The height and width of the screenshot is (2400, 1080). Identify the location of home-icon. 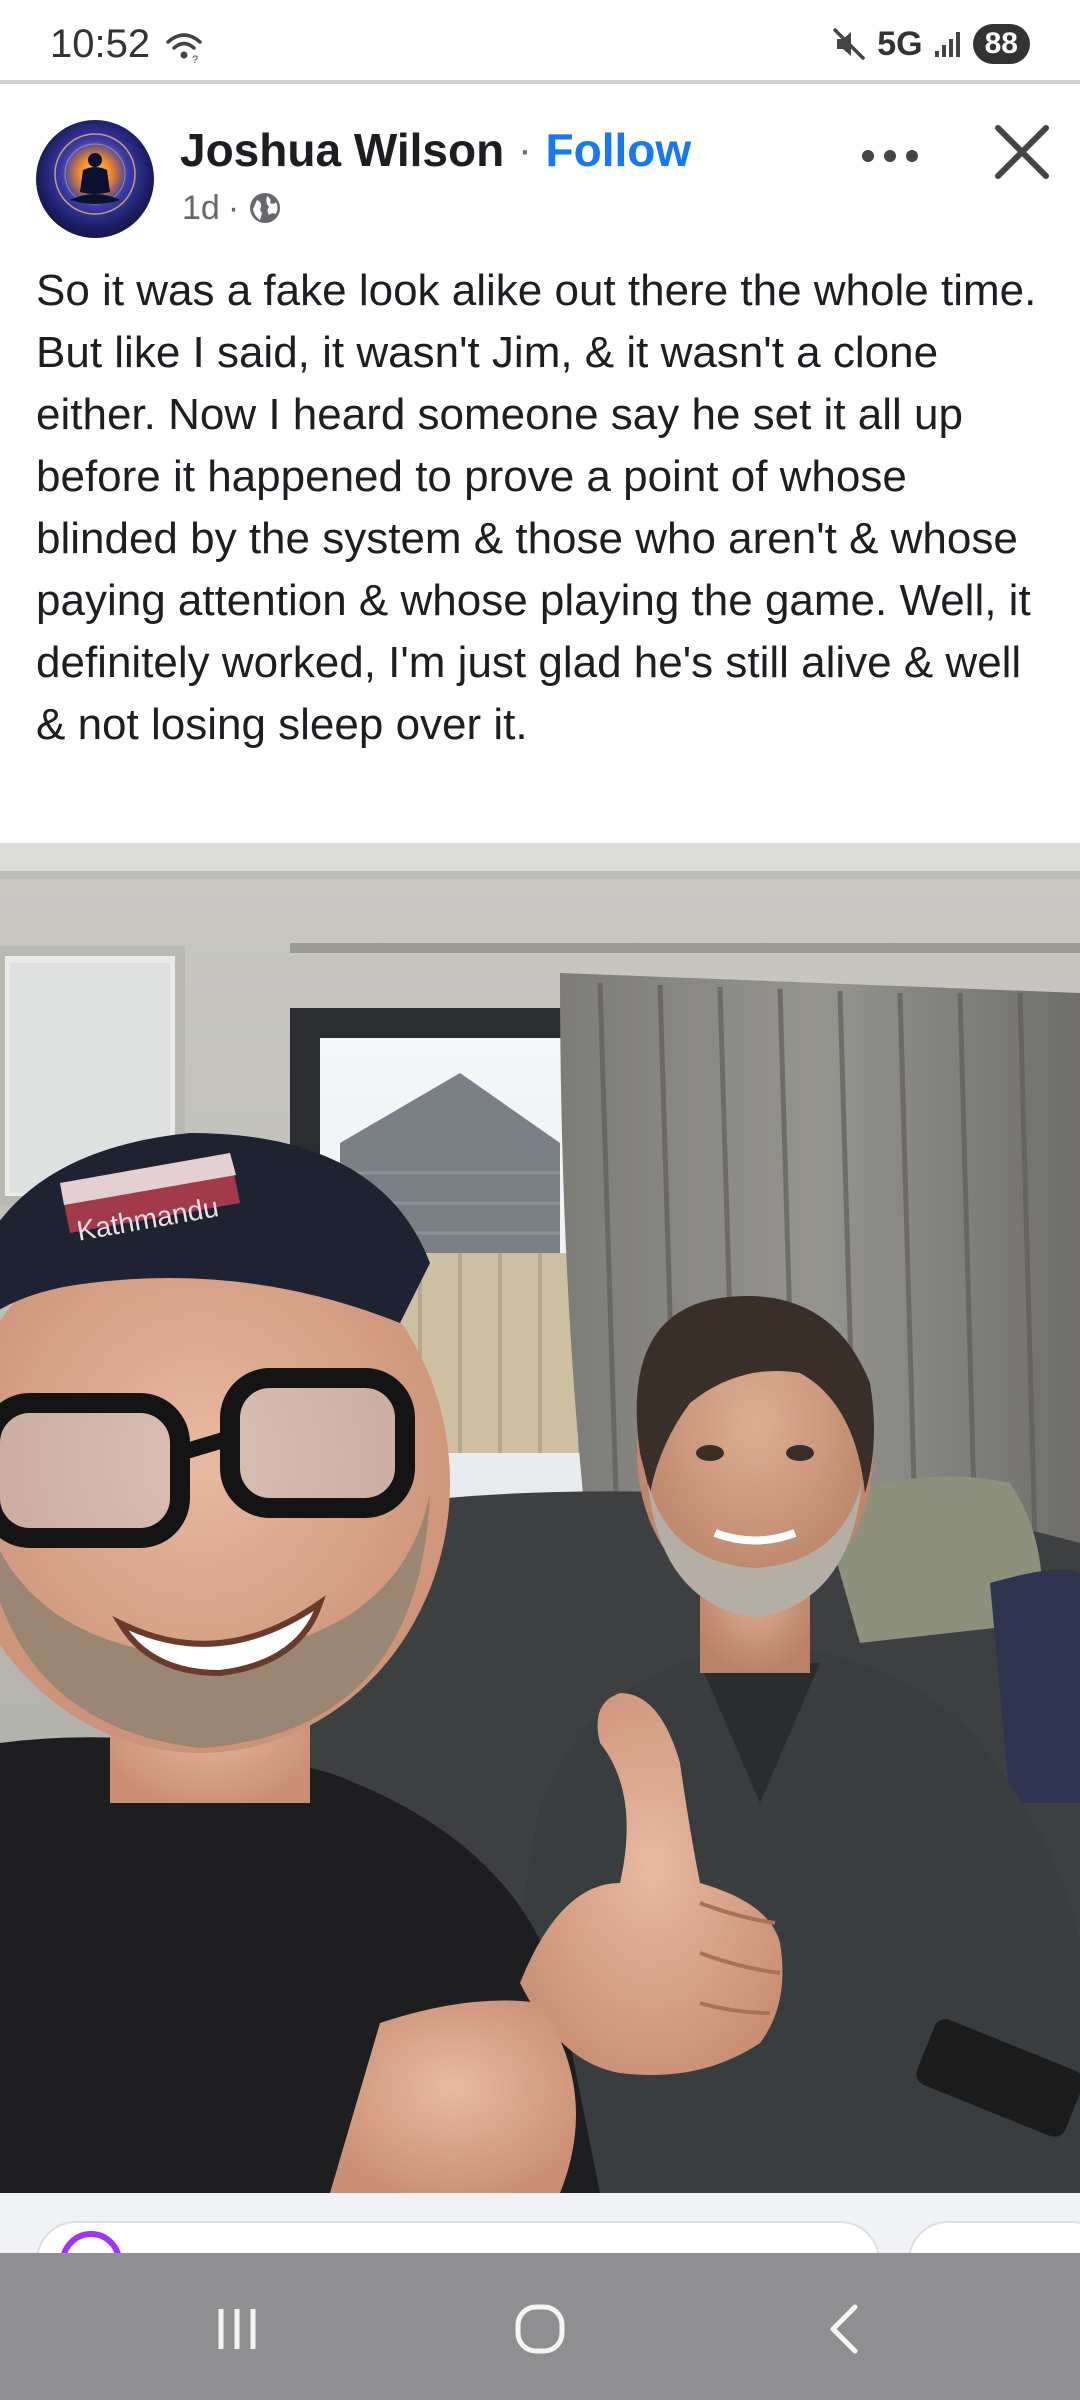
(540, 2329).